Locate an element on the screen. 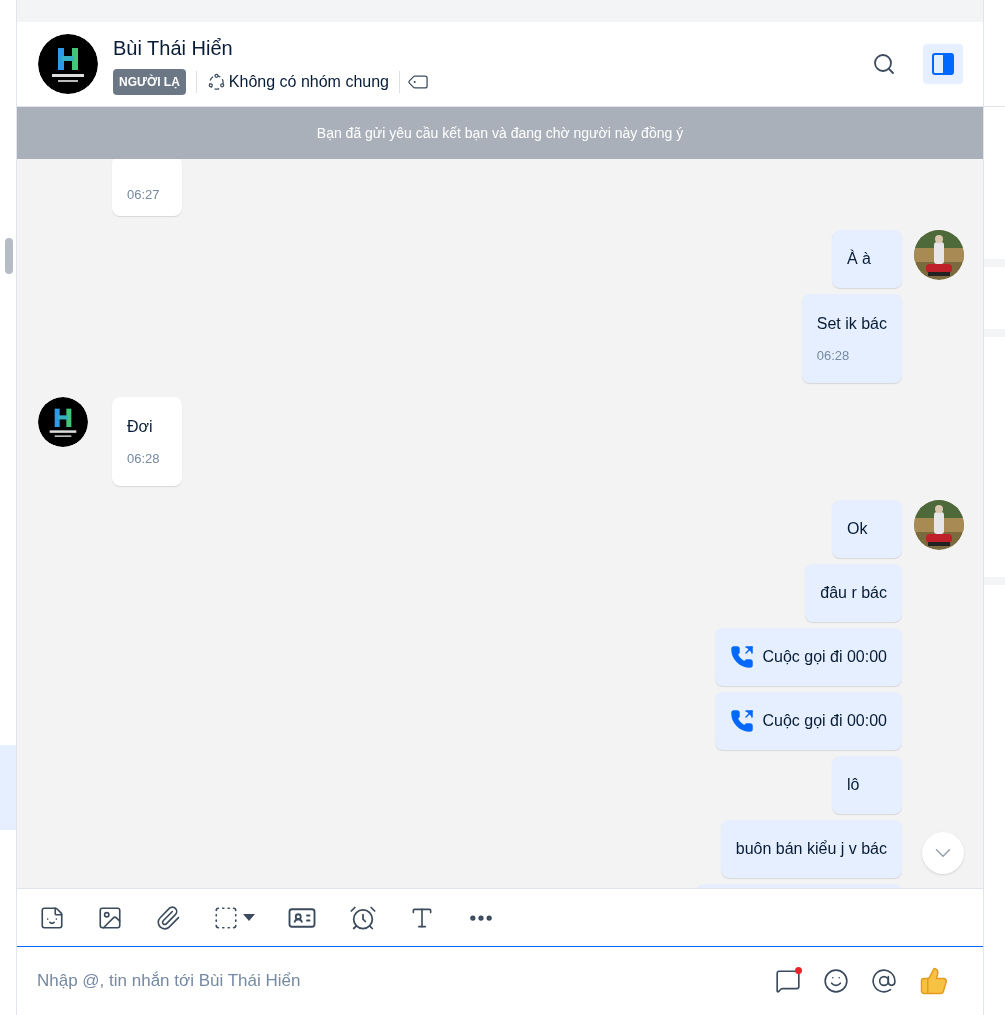 The height and width of the screenshot is (1015, 1005). message-text: Ok is located at coordinates (858, 529).